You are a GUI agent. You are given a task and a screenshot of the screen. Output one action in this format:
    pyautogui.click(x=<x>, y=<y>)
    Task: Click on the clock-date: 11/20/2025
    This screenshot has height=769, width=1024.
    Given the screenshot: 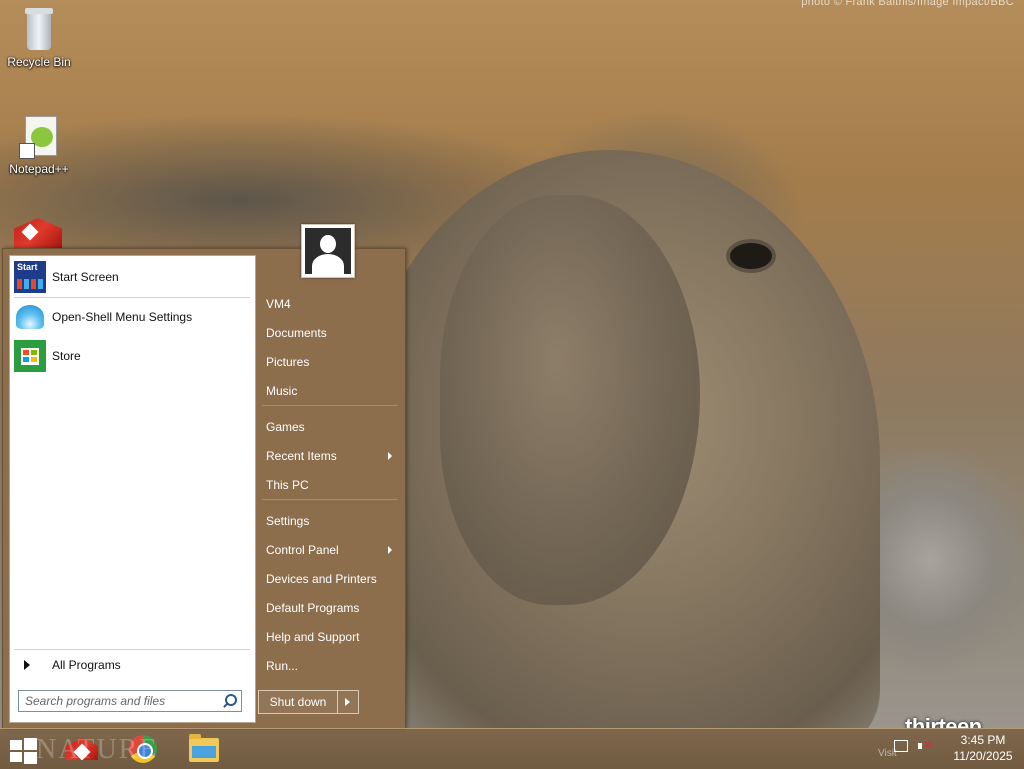 What is the action you would take?
    pyautogui.click(x=983, y=756)
    